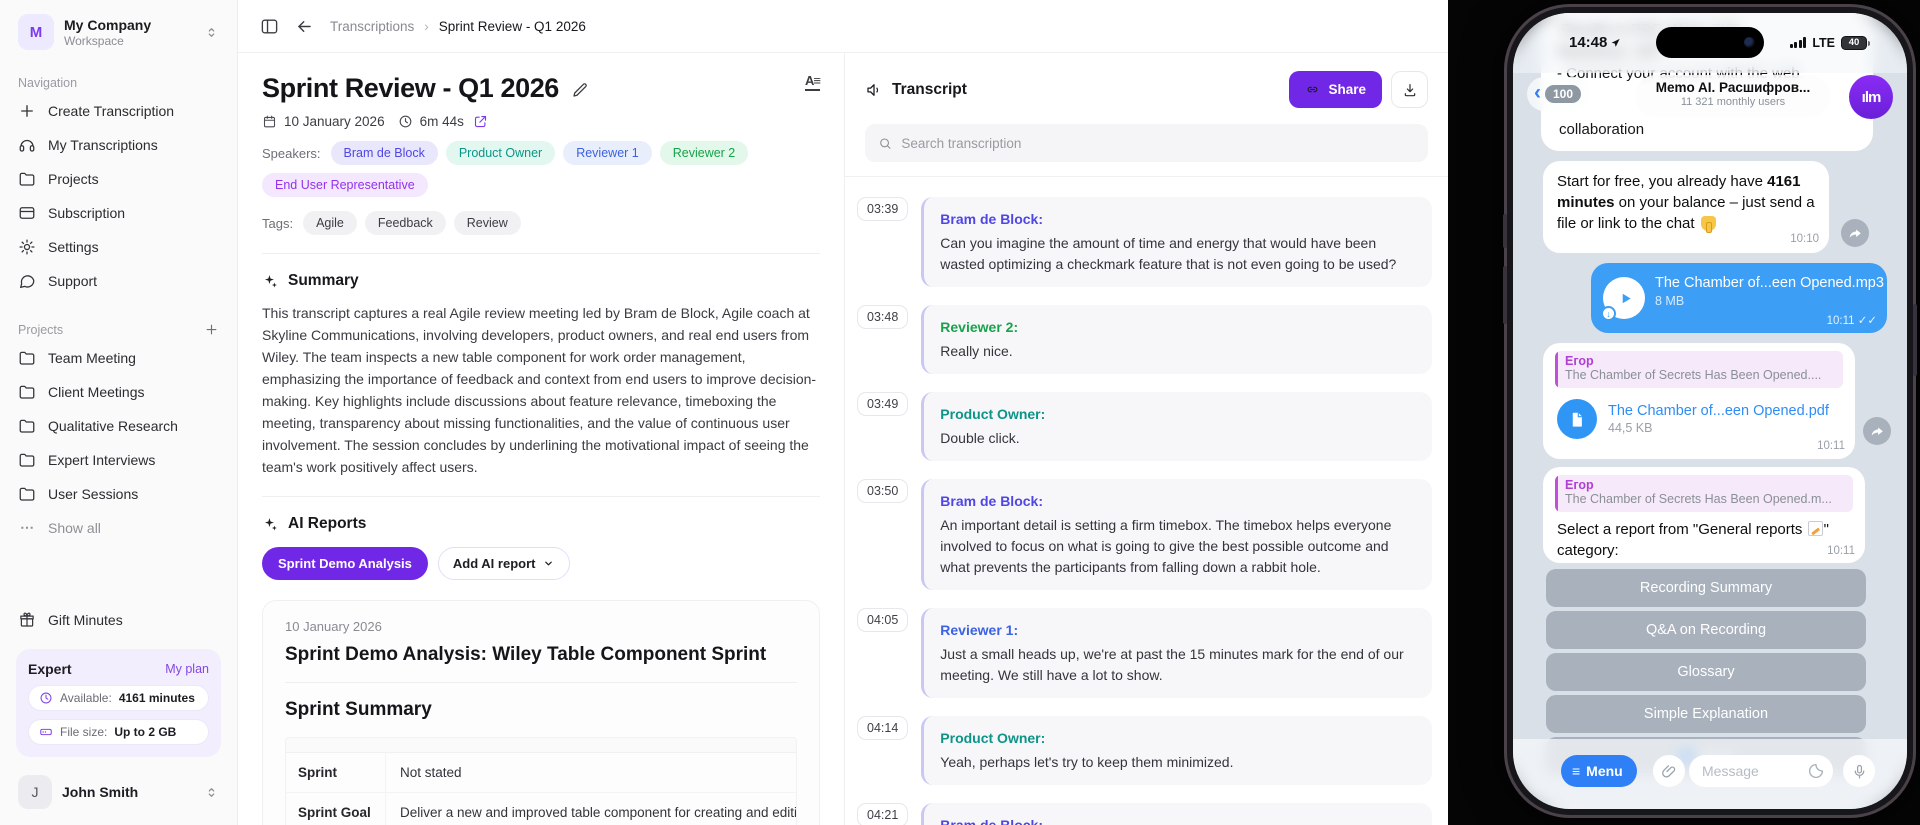  I want to click on tag-chip: Feedback, so click(405, 223).